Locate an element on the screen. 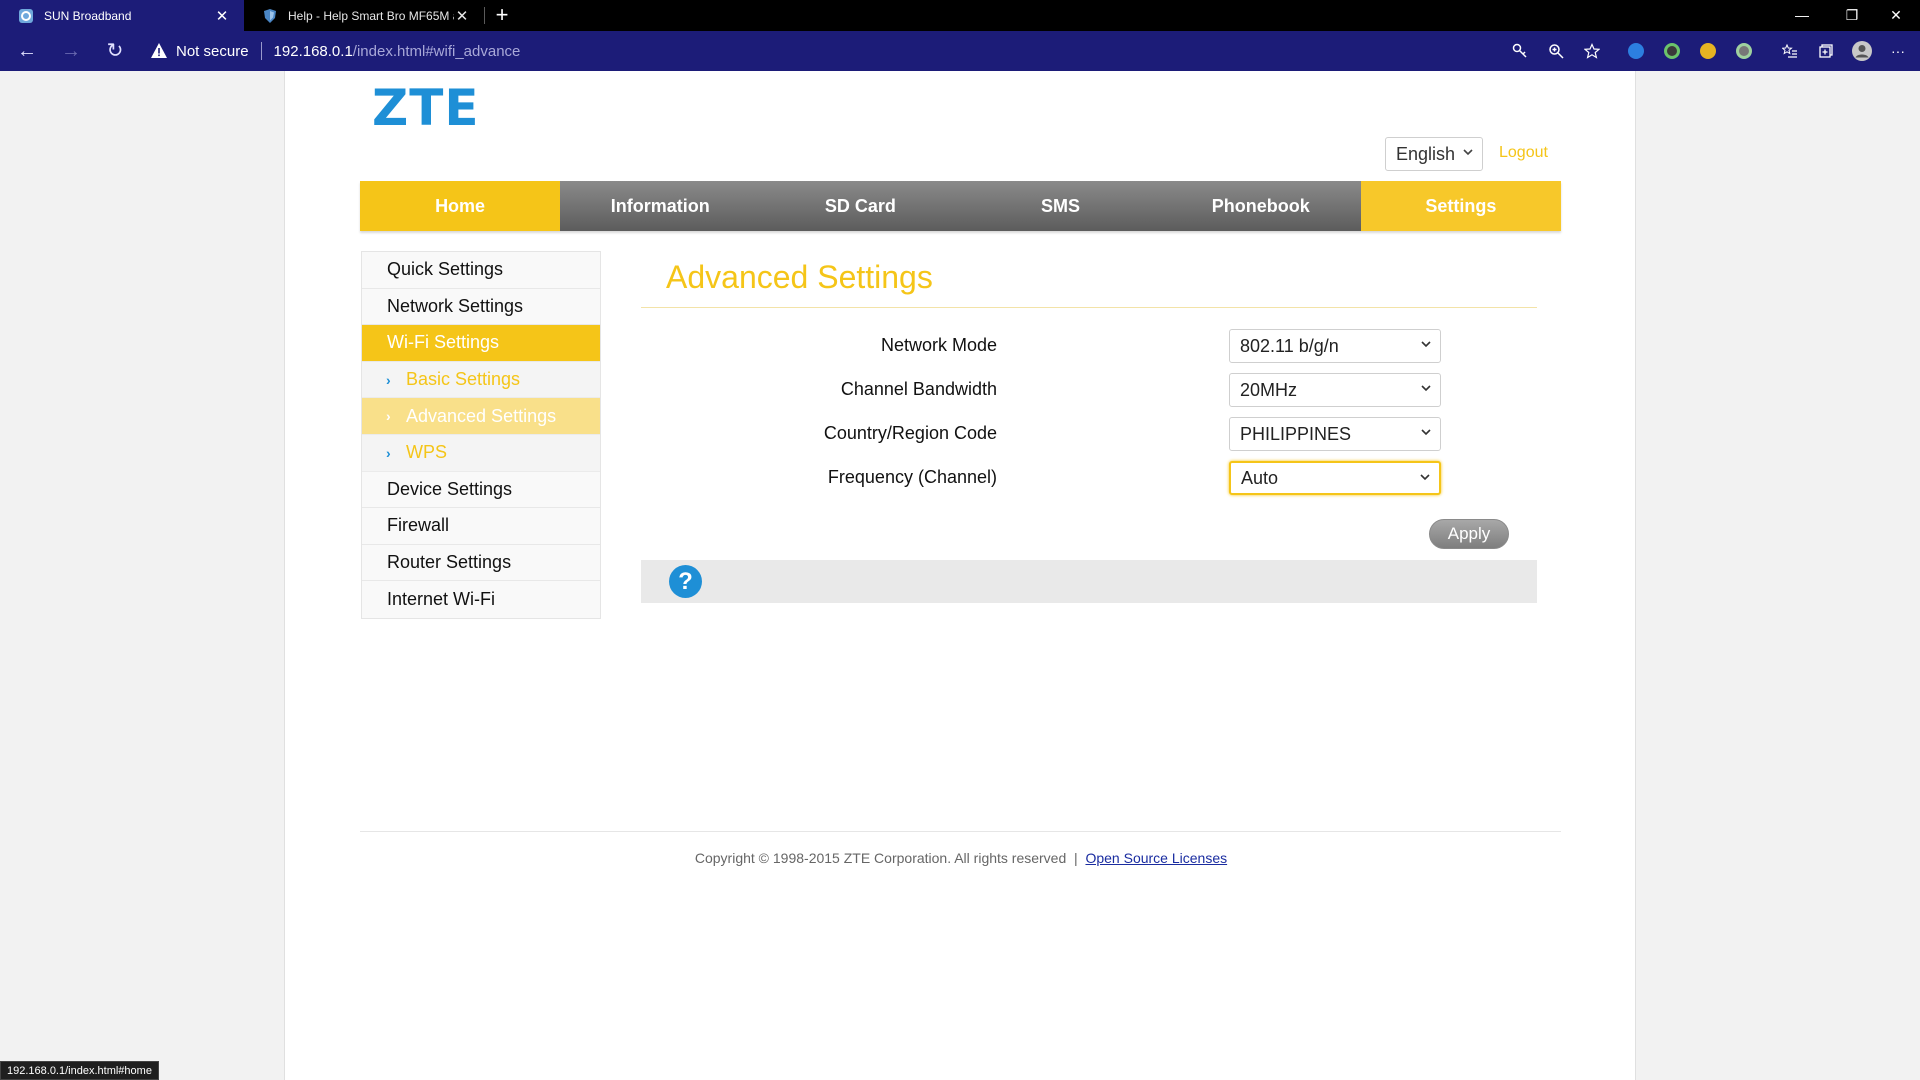  sidebar-subitem-label: WPS is located at coordinates (427, 452).